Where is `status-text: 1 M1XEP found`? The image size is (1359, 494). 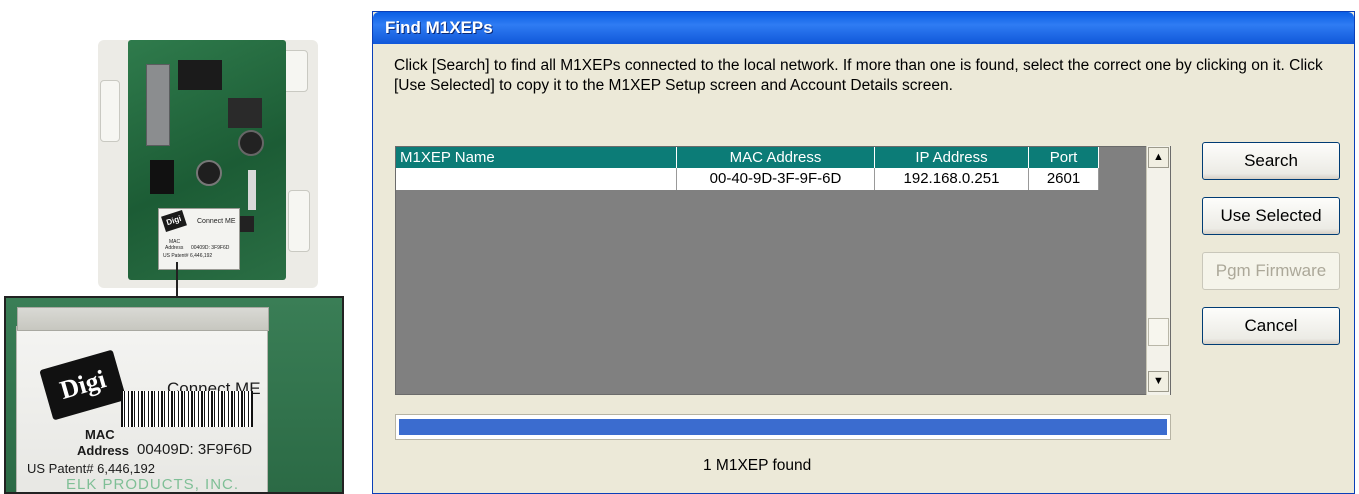 status-text: 1 M1XEP found is located at coordinates (757, 465).